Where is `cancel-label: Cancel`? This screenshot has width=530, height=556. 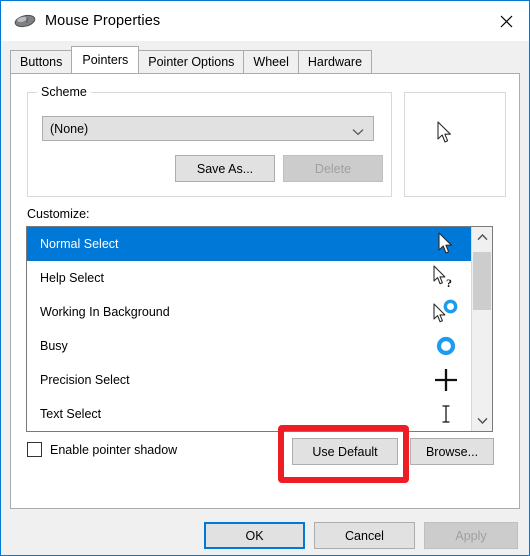 cancel-label: Cancel is located at coordinates (364, 535).